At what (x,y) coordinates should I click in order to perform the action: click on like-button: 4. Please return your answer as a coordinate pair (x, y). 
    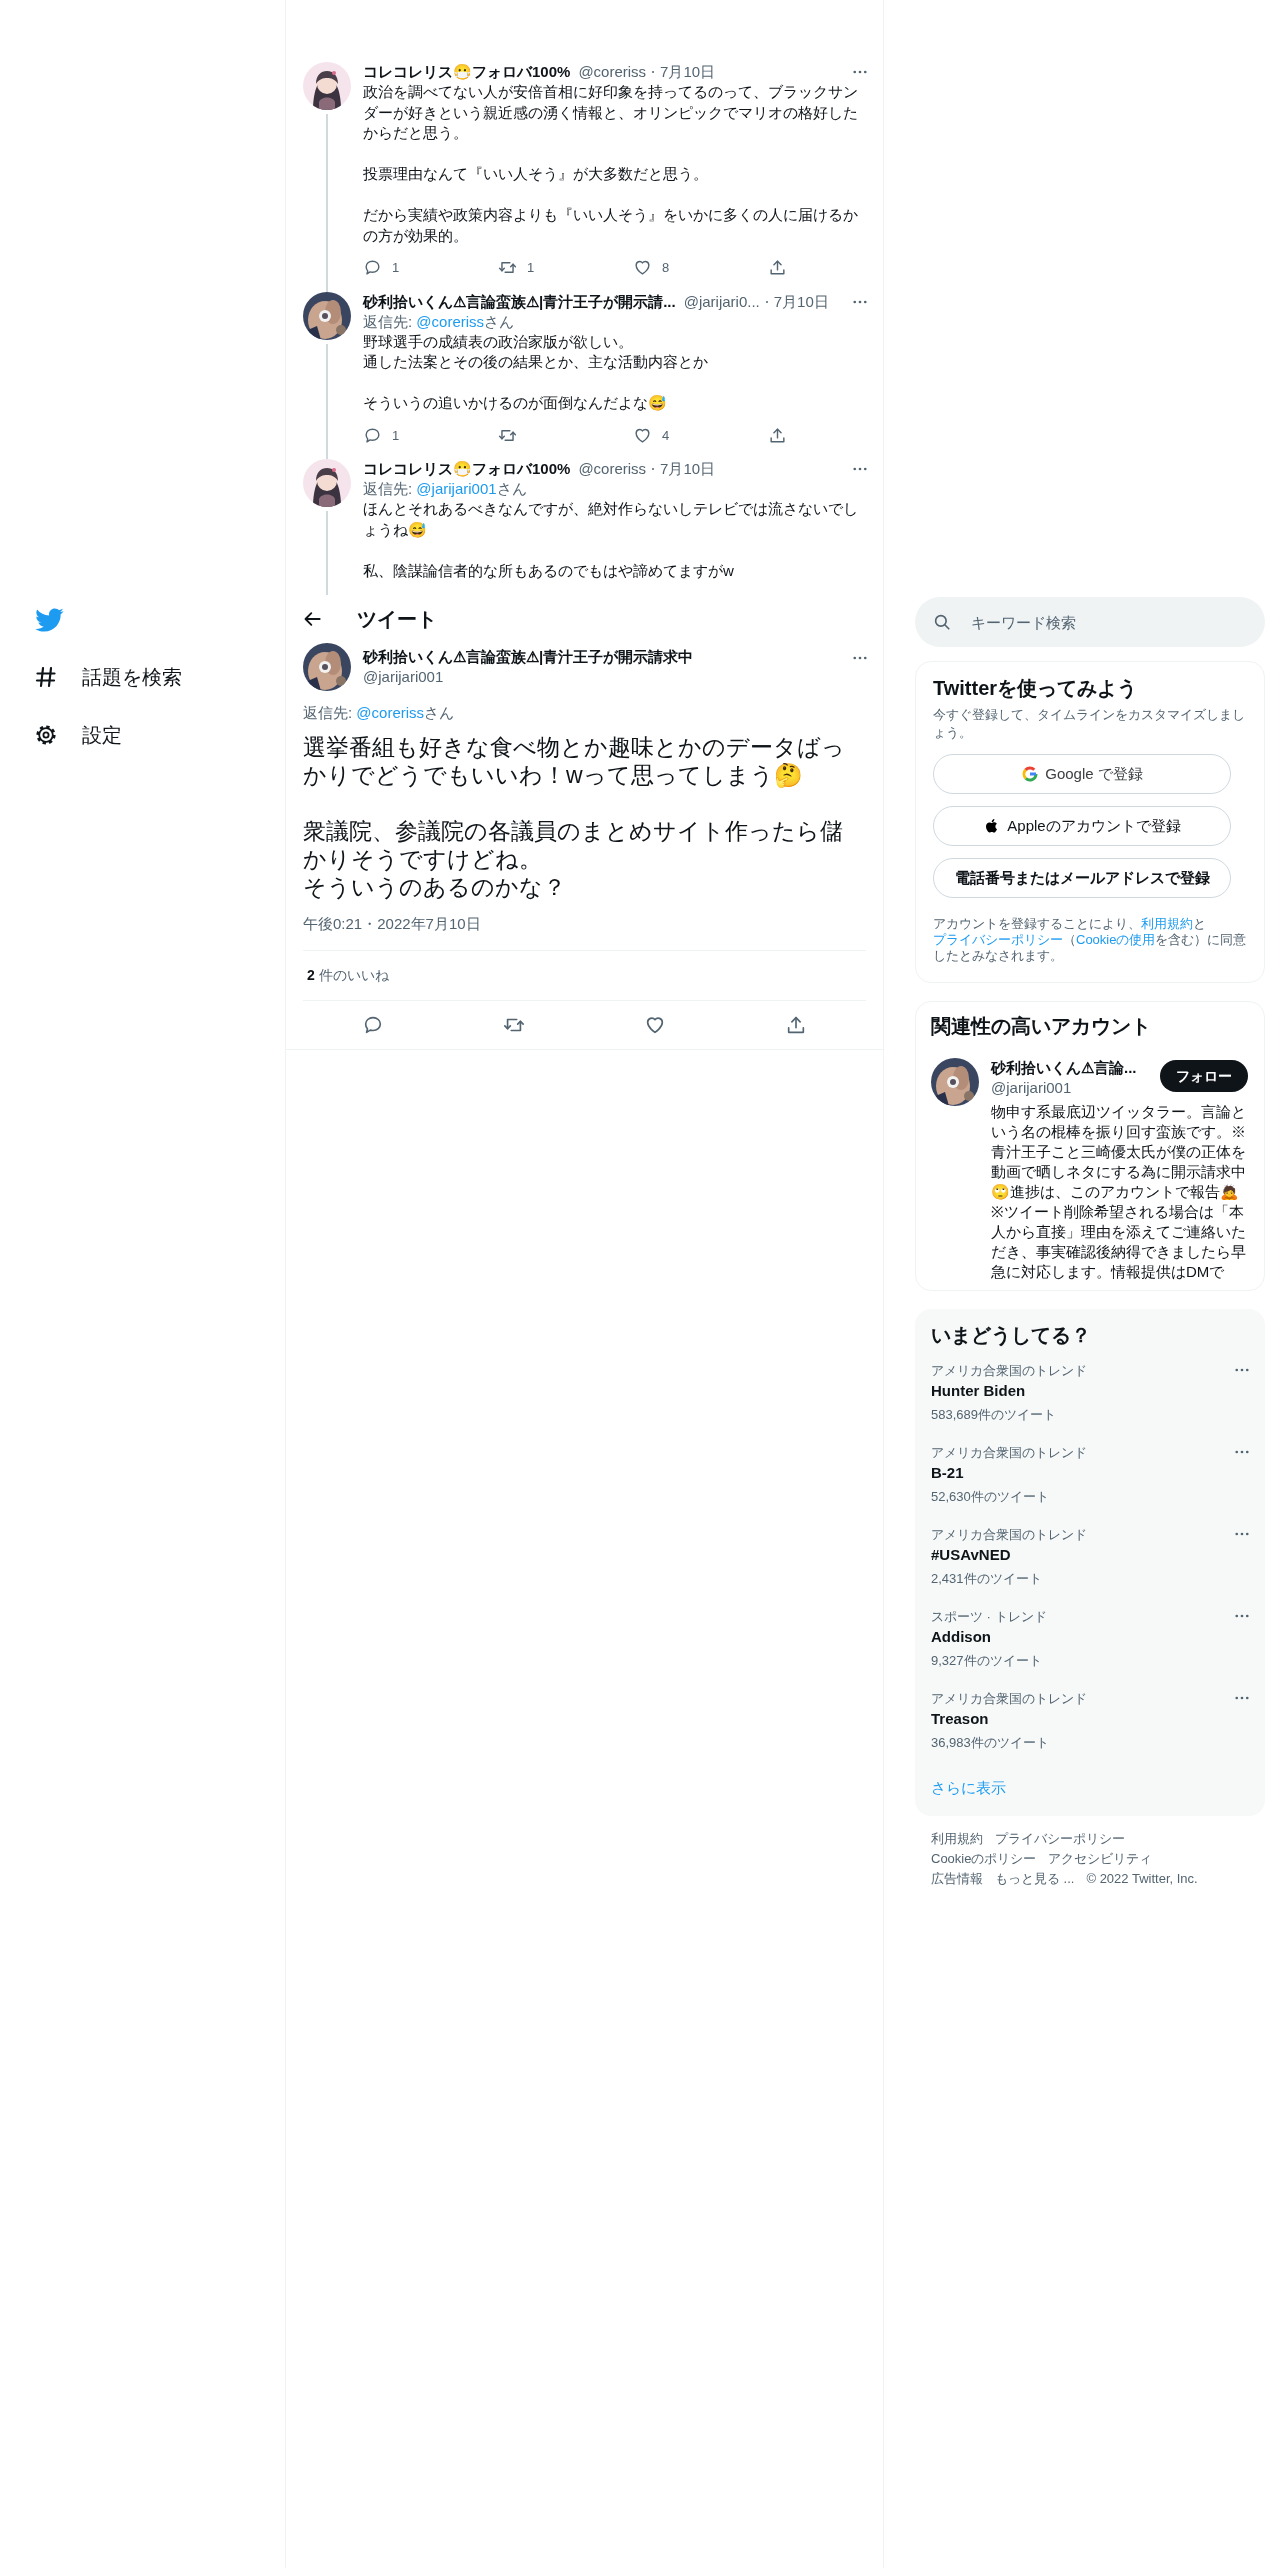
    Looking at the image, I should click on (651, 435).